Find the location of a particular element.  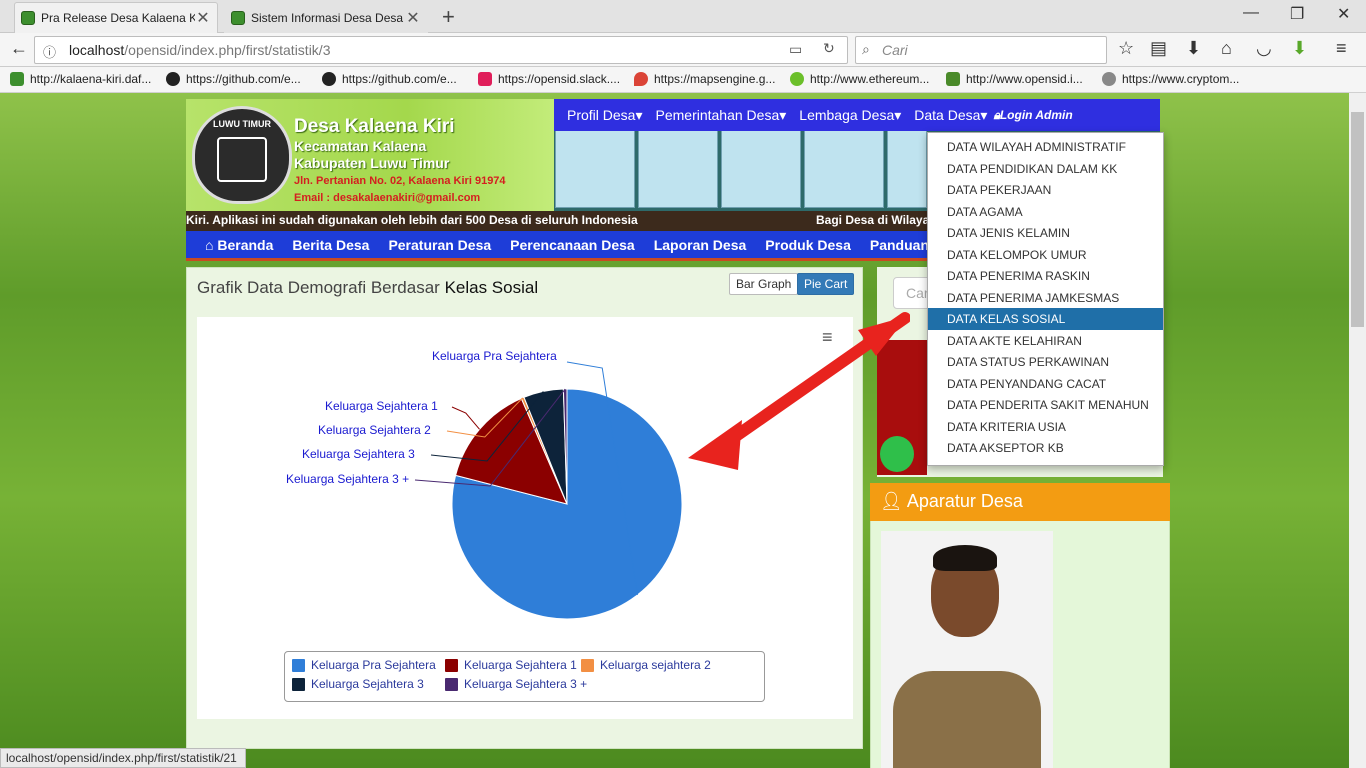

dropdown-item: DATA WILAYAH ADMINISTRATIF is located at coordinates (1045, 147).